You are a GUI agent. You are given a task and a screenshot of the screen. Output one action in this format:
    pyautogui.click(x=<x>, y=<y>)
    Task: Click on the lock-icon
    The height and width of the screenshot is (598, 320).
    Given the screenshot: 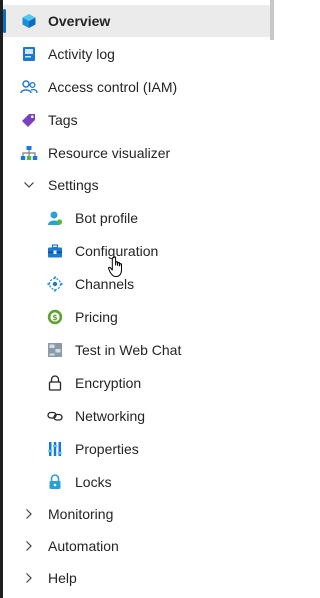 What is the action you would take?
    pyautogui.click(x=55, y=383)
    